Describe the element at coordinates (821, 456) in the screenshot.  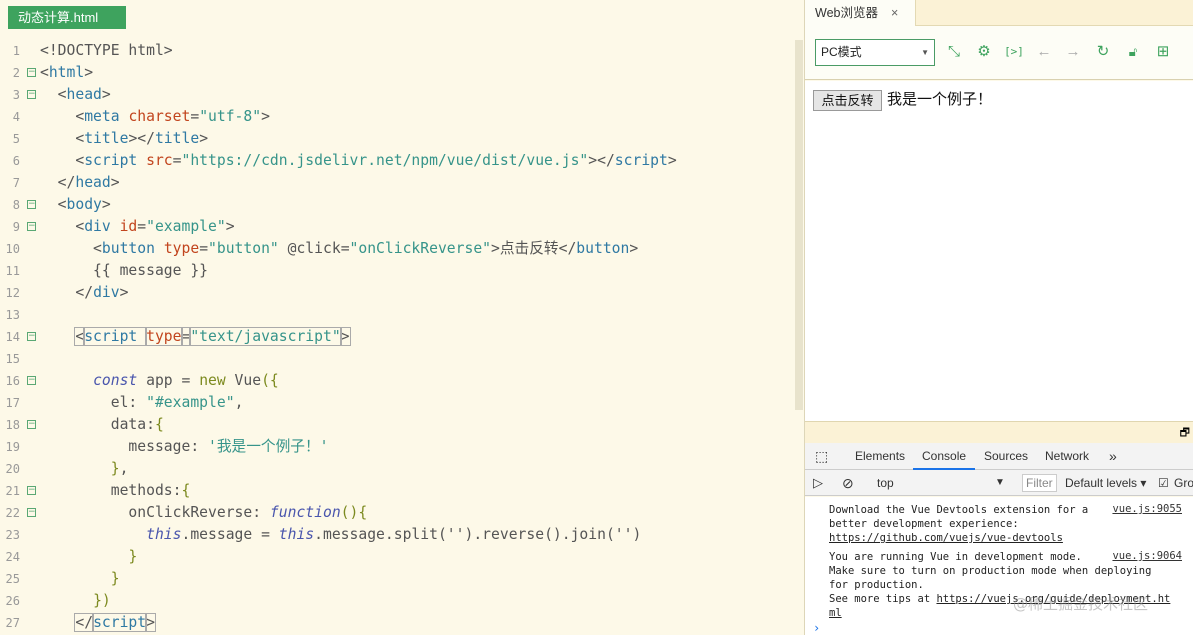
I see `inspect-icon: ⬚` at that location.